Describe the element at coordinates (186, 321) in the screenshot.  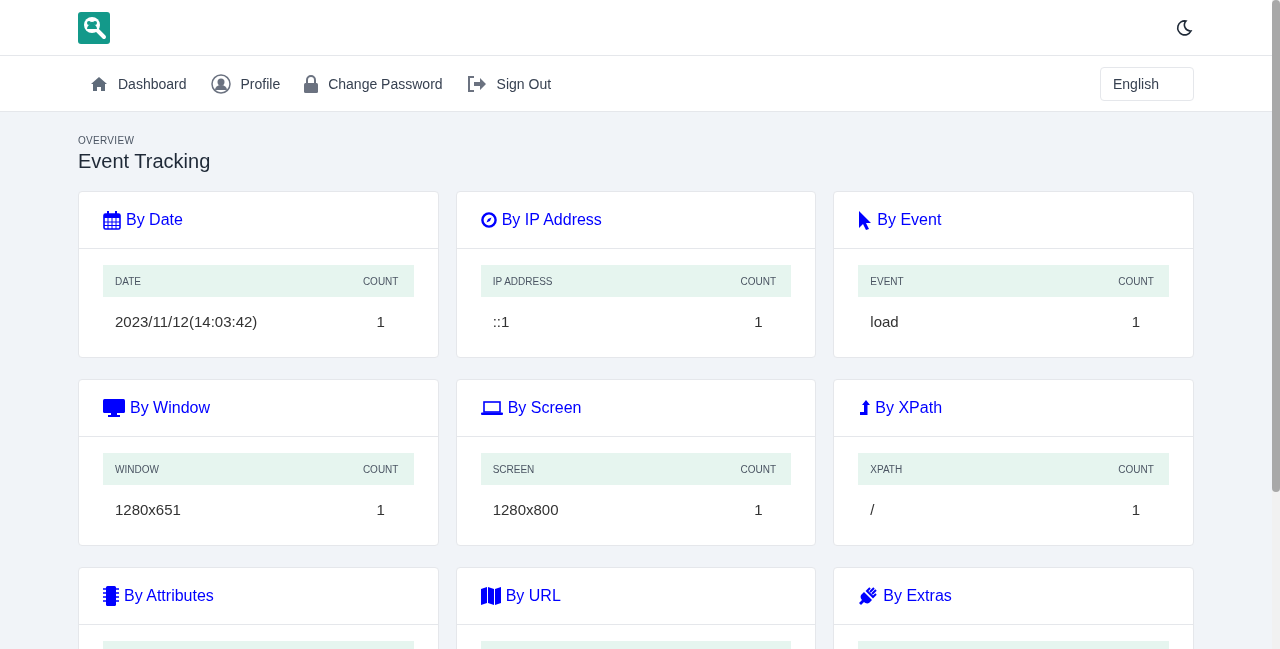
I see `table-cell-text: 2023/11/12(14:03:42)` at that location.